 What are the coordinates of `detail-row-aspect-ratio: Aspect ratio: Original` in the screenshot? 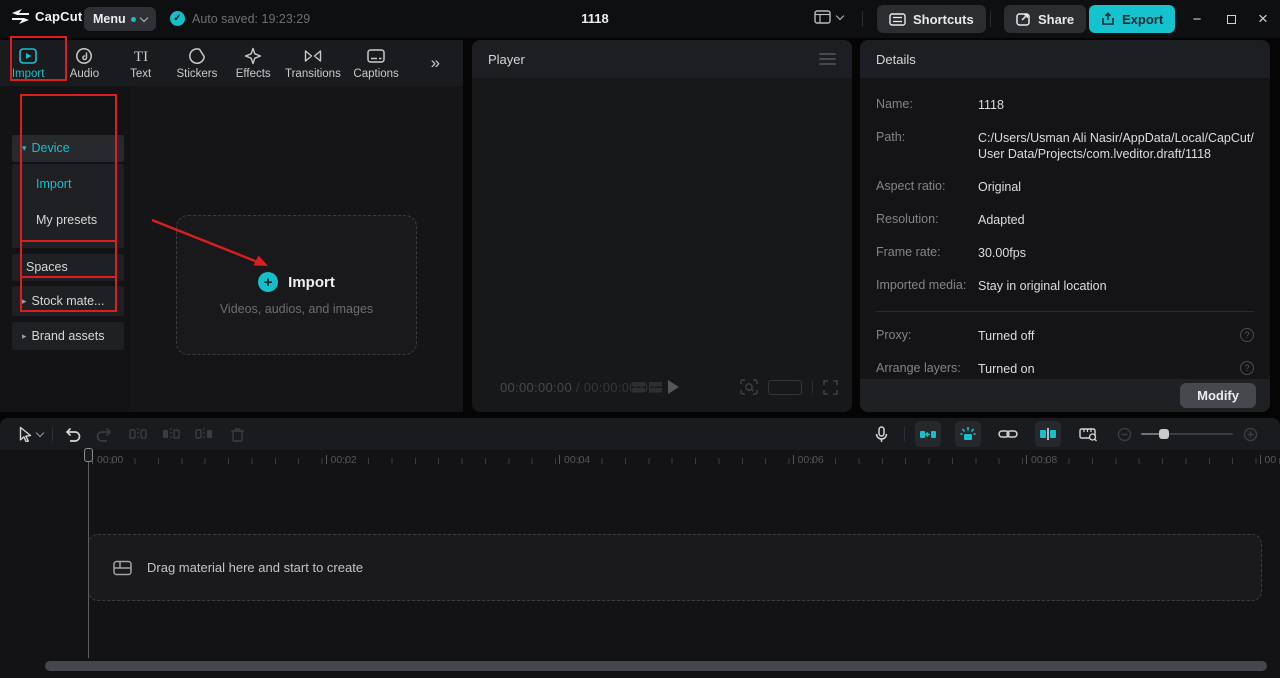 It's located at (949, 186).